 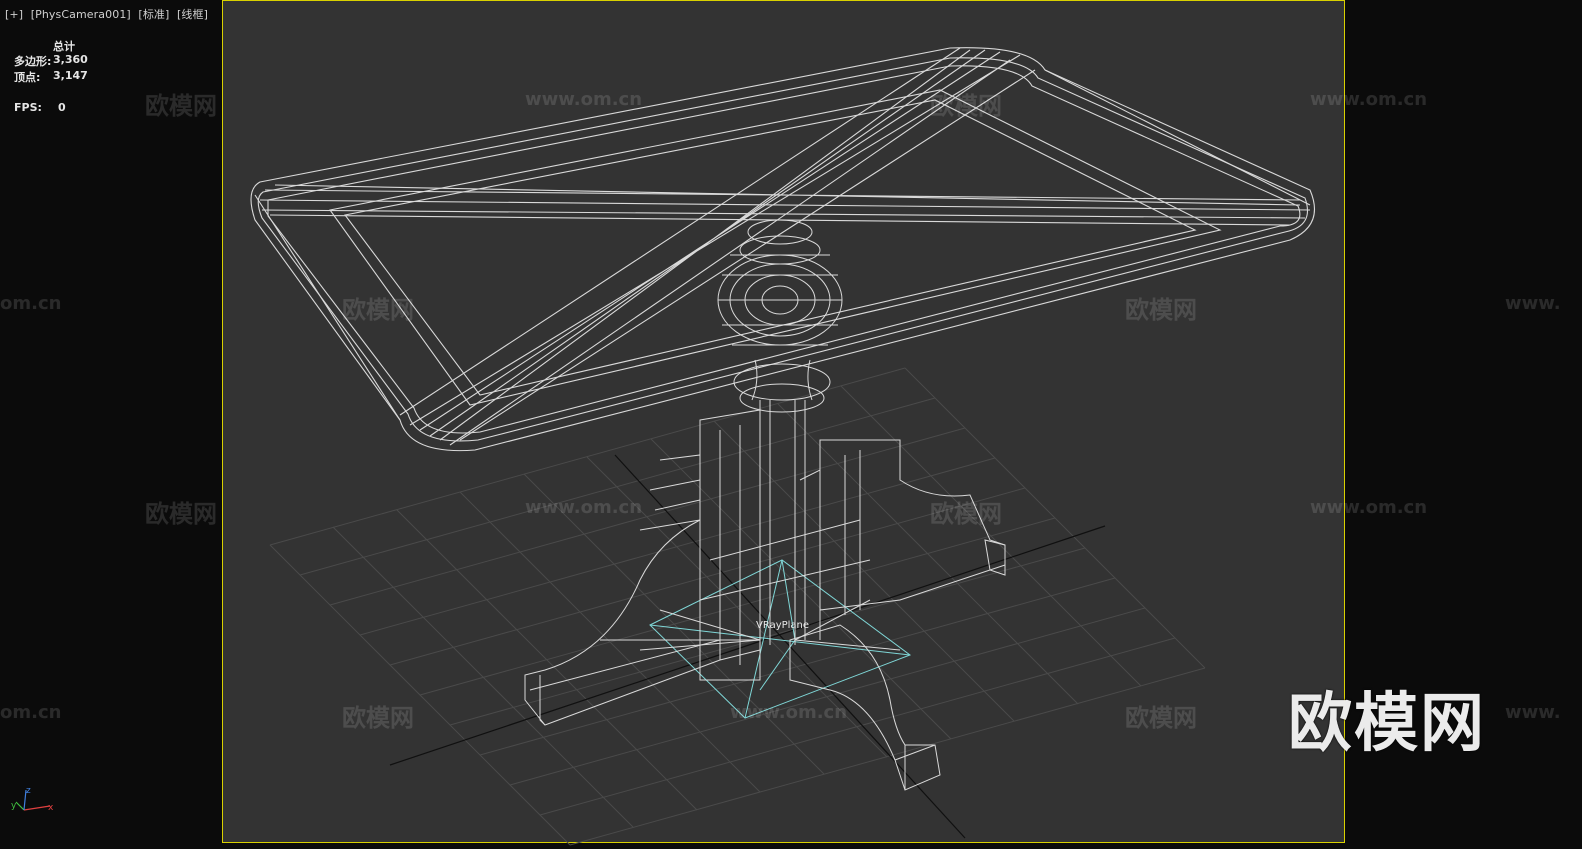 What do you see at coordinates (782, 625) in the screenshot?
I see `vray-plane-label: VRayPlane` at bounding box center [782, 625].